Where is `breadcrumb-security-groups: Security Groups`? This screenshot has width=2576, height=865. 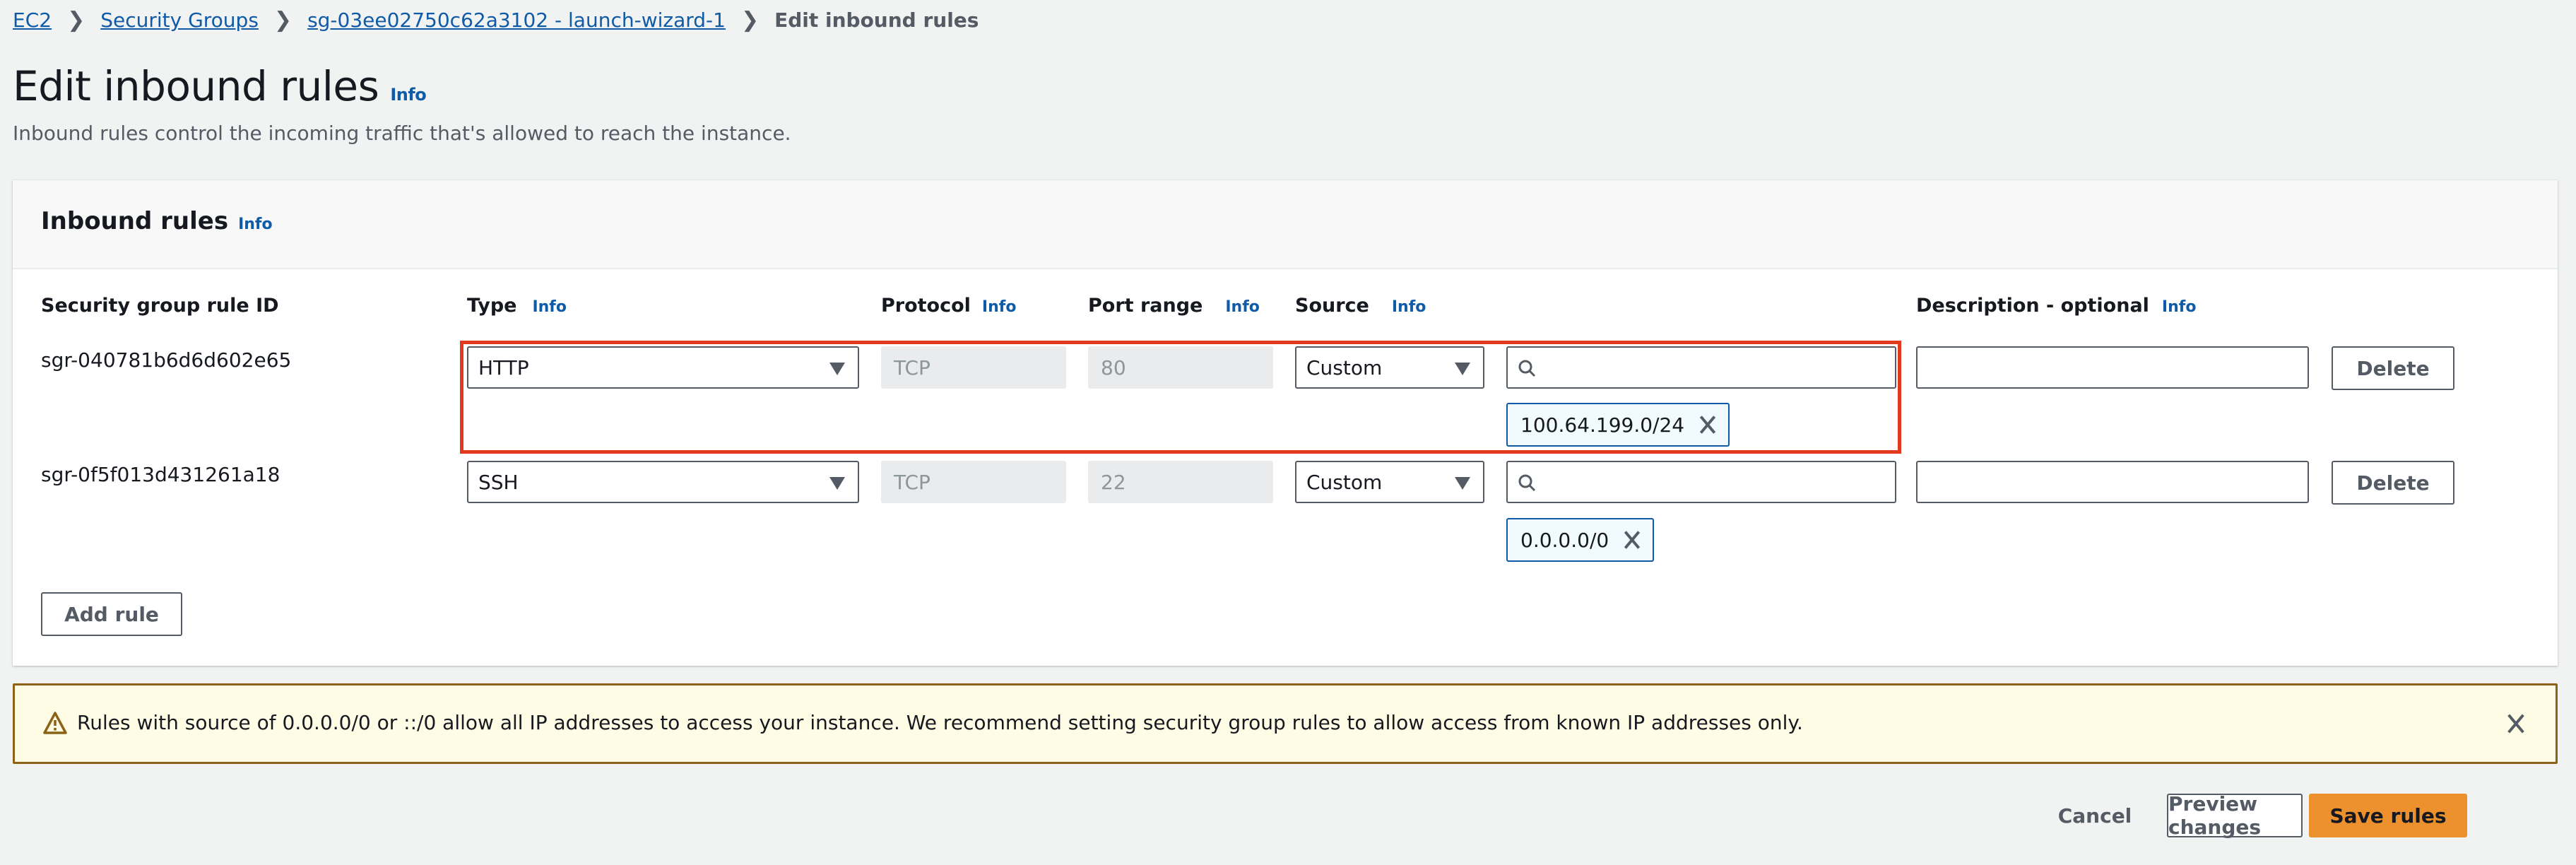
breadcrumb-security-groups: Security Groups is located at coordinates (179, 20).